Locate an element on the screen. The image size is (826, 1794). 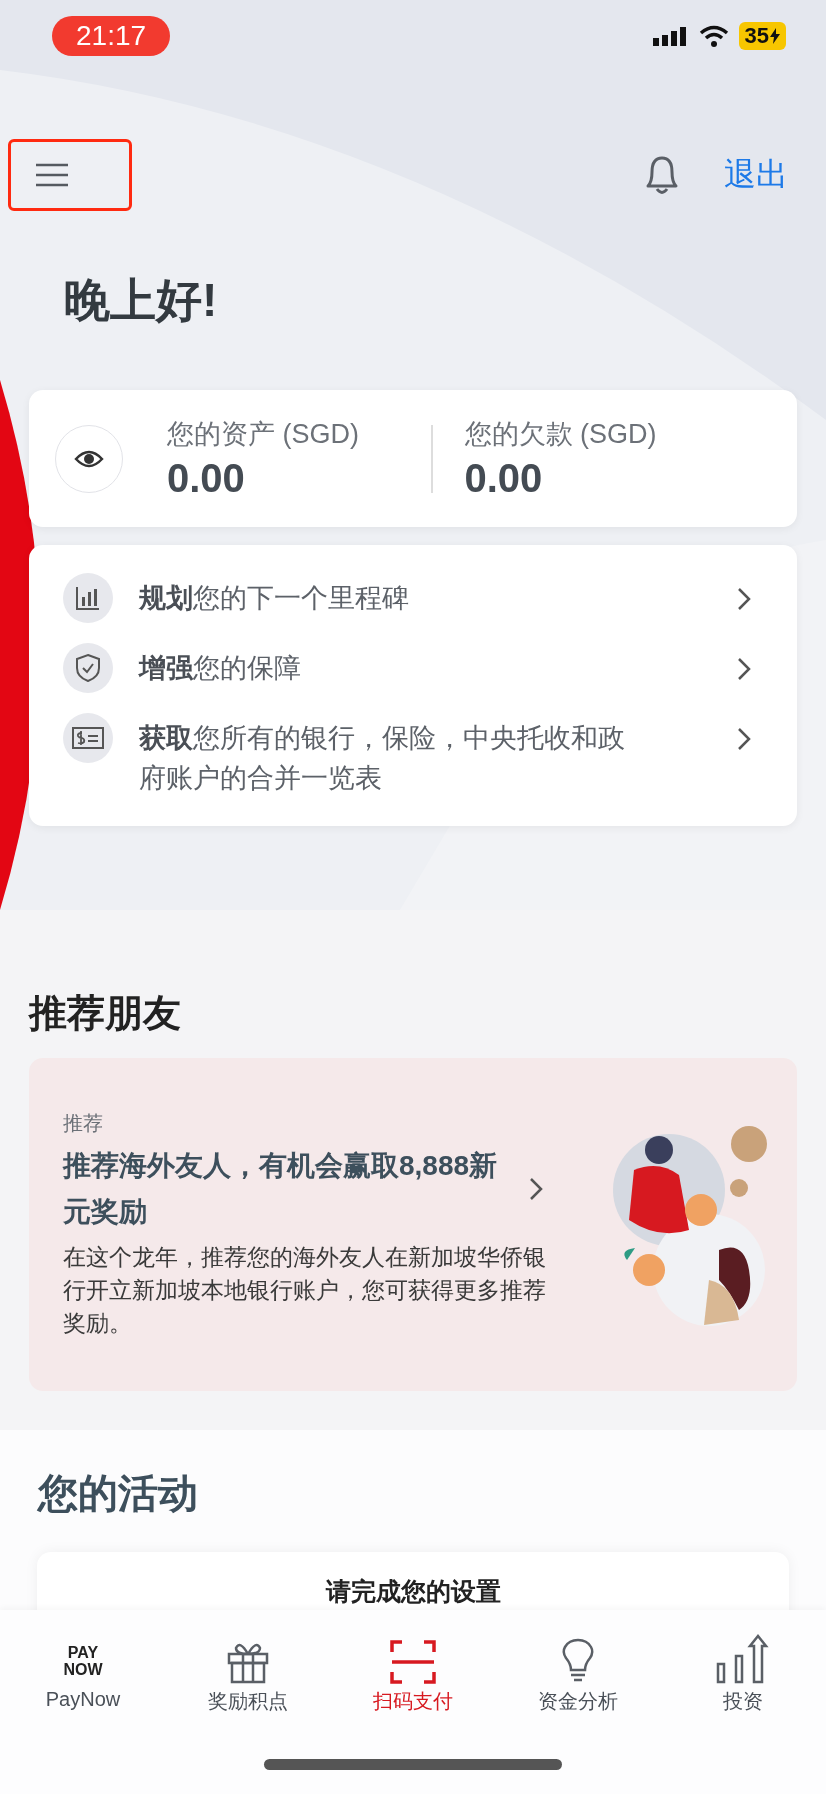
greeting-title: 晚上好! is located at coordinates (141, 300).